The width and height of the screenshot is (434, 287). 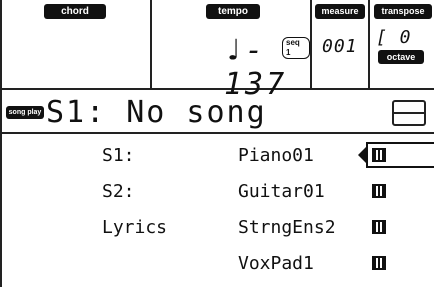 I want to click on track-sound: Guitar01, so click(x=281, y=192).